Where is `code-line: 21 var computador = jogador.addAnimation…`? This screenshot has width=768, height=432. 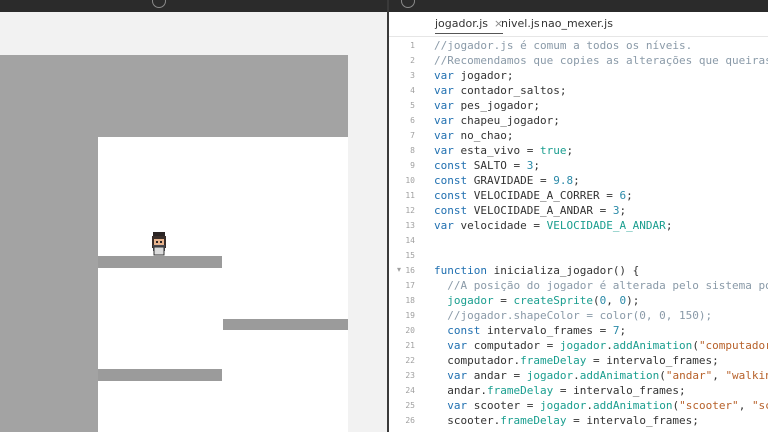
code-line: 21 var computador = jogador.addAnimation… is located at coordinates (578, 345).